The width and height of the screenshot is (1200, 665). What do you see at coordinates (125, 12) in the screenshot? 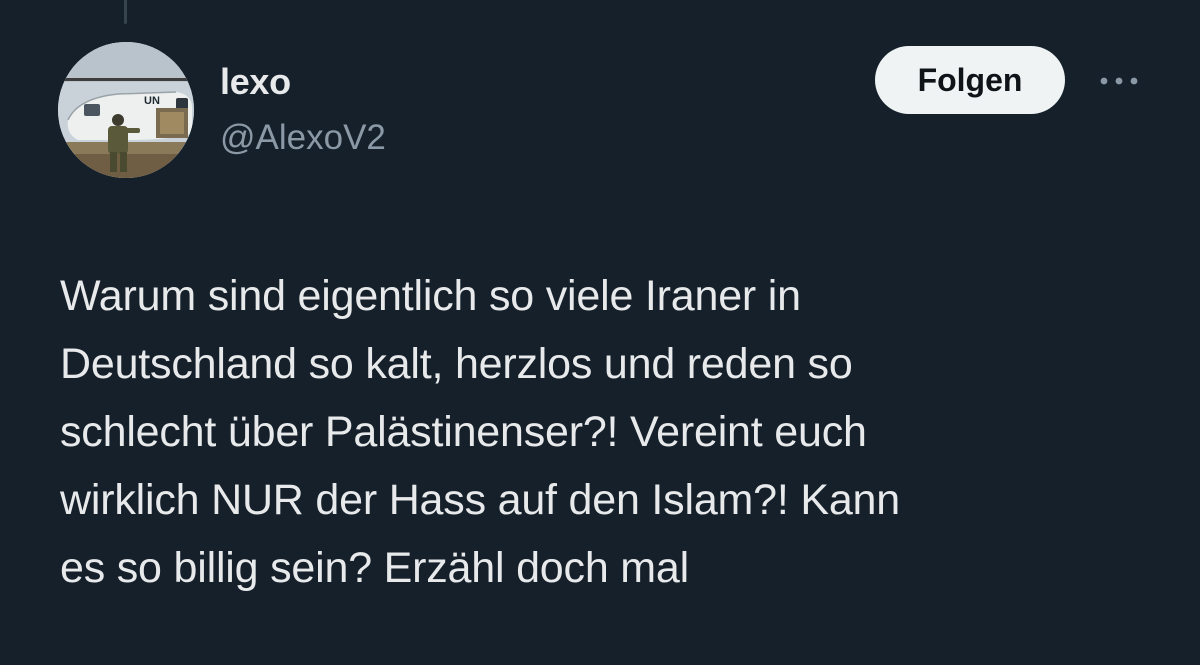
I see `thread-connector-line` at bounding box center [125, 12].